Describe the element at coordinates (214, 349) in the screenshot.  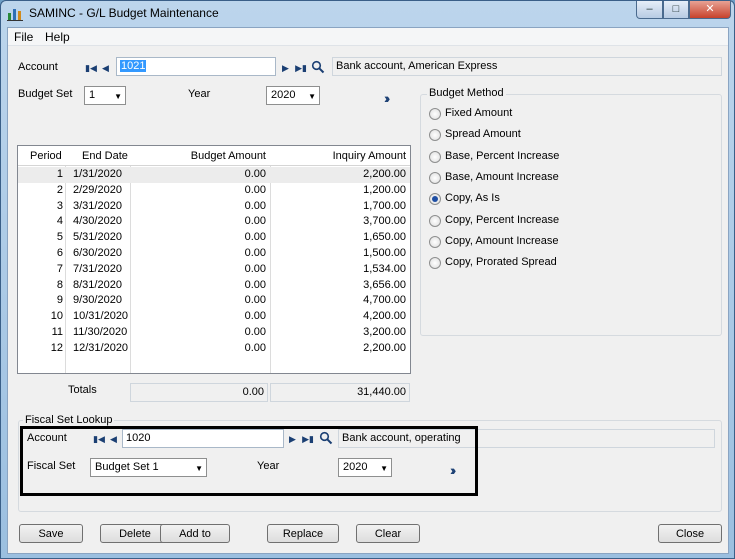
I see `table-row: 12 12/31/2020 0.00 2,200.00` at that location.